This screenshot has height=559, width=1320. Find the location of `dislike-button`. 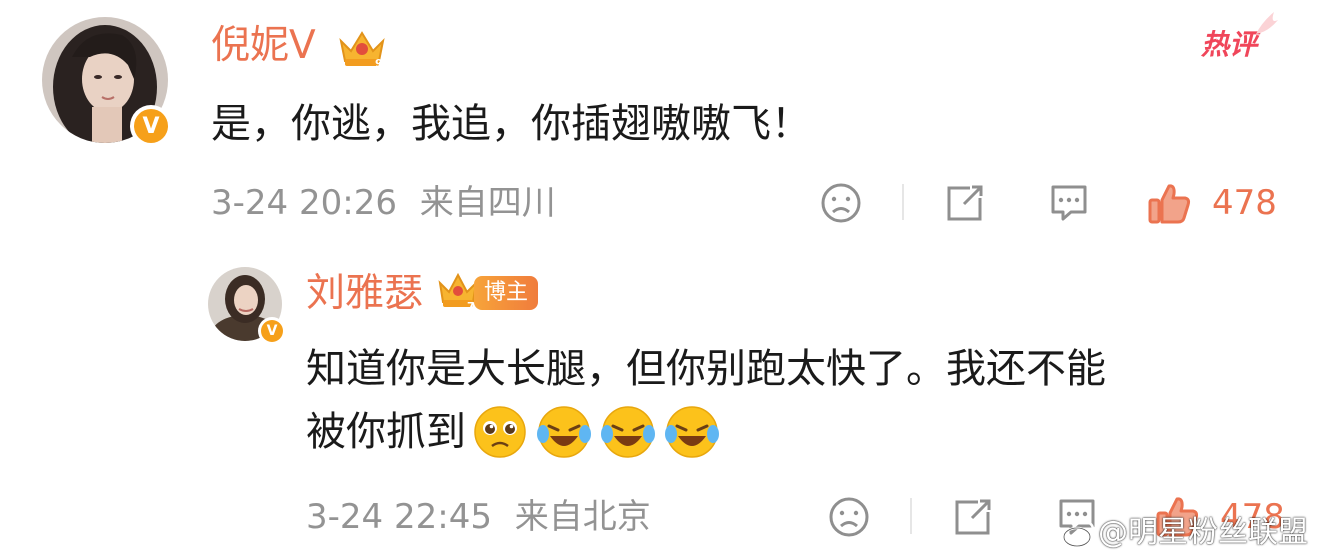

dislike-button is located at coordinates (841, 203).